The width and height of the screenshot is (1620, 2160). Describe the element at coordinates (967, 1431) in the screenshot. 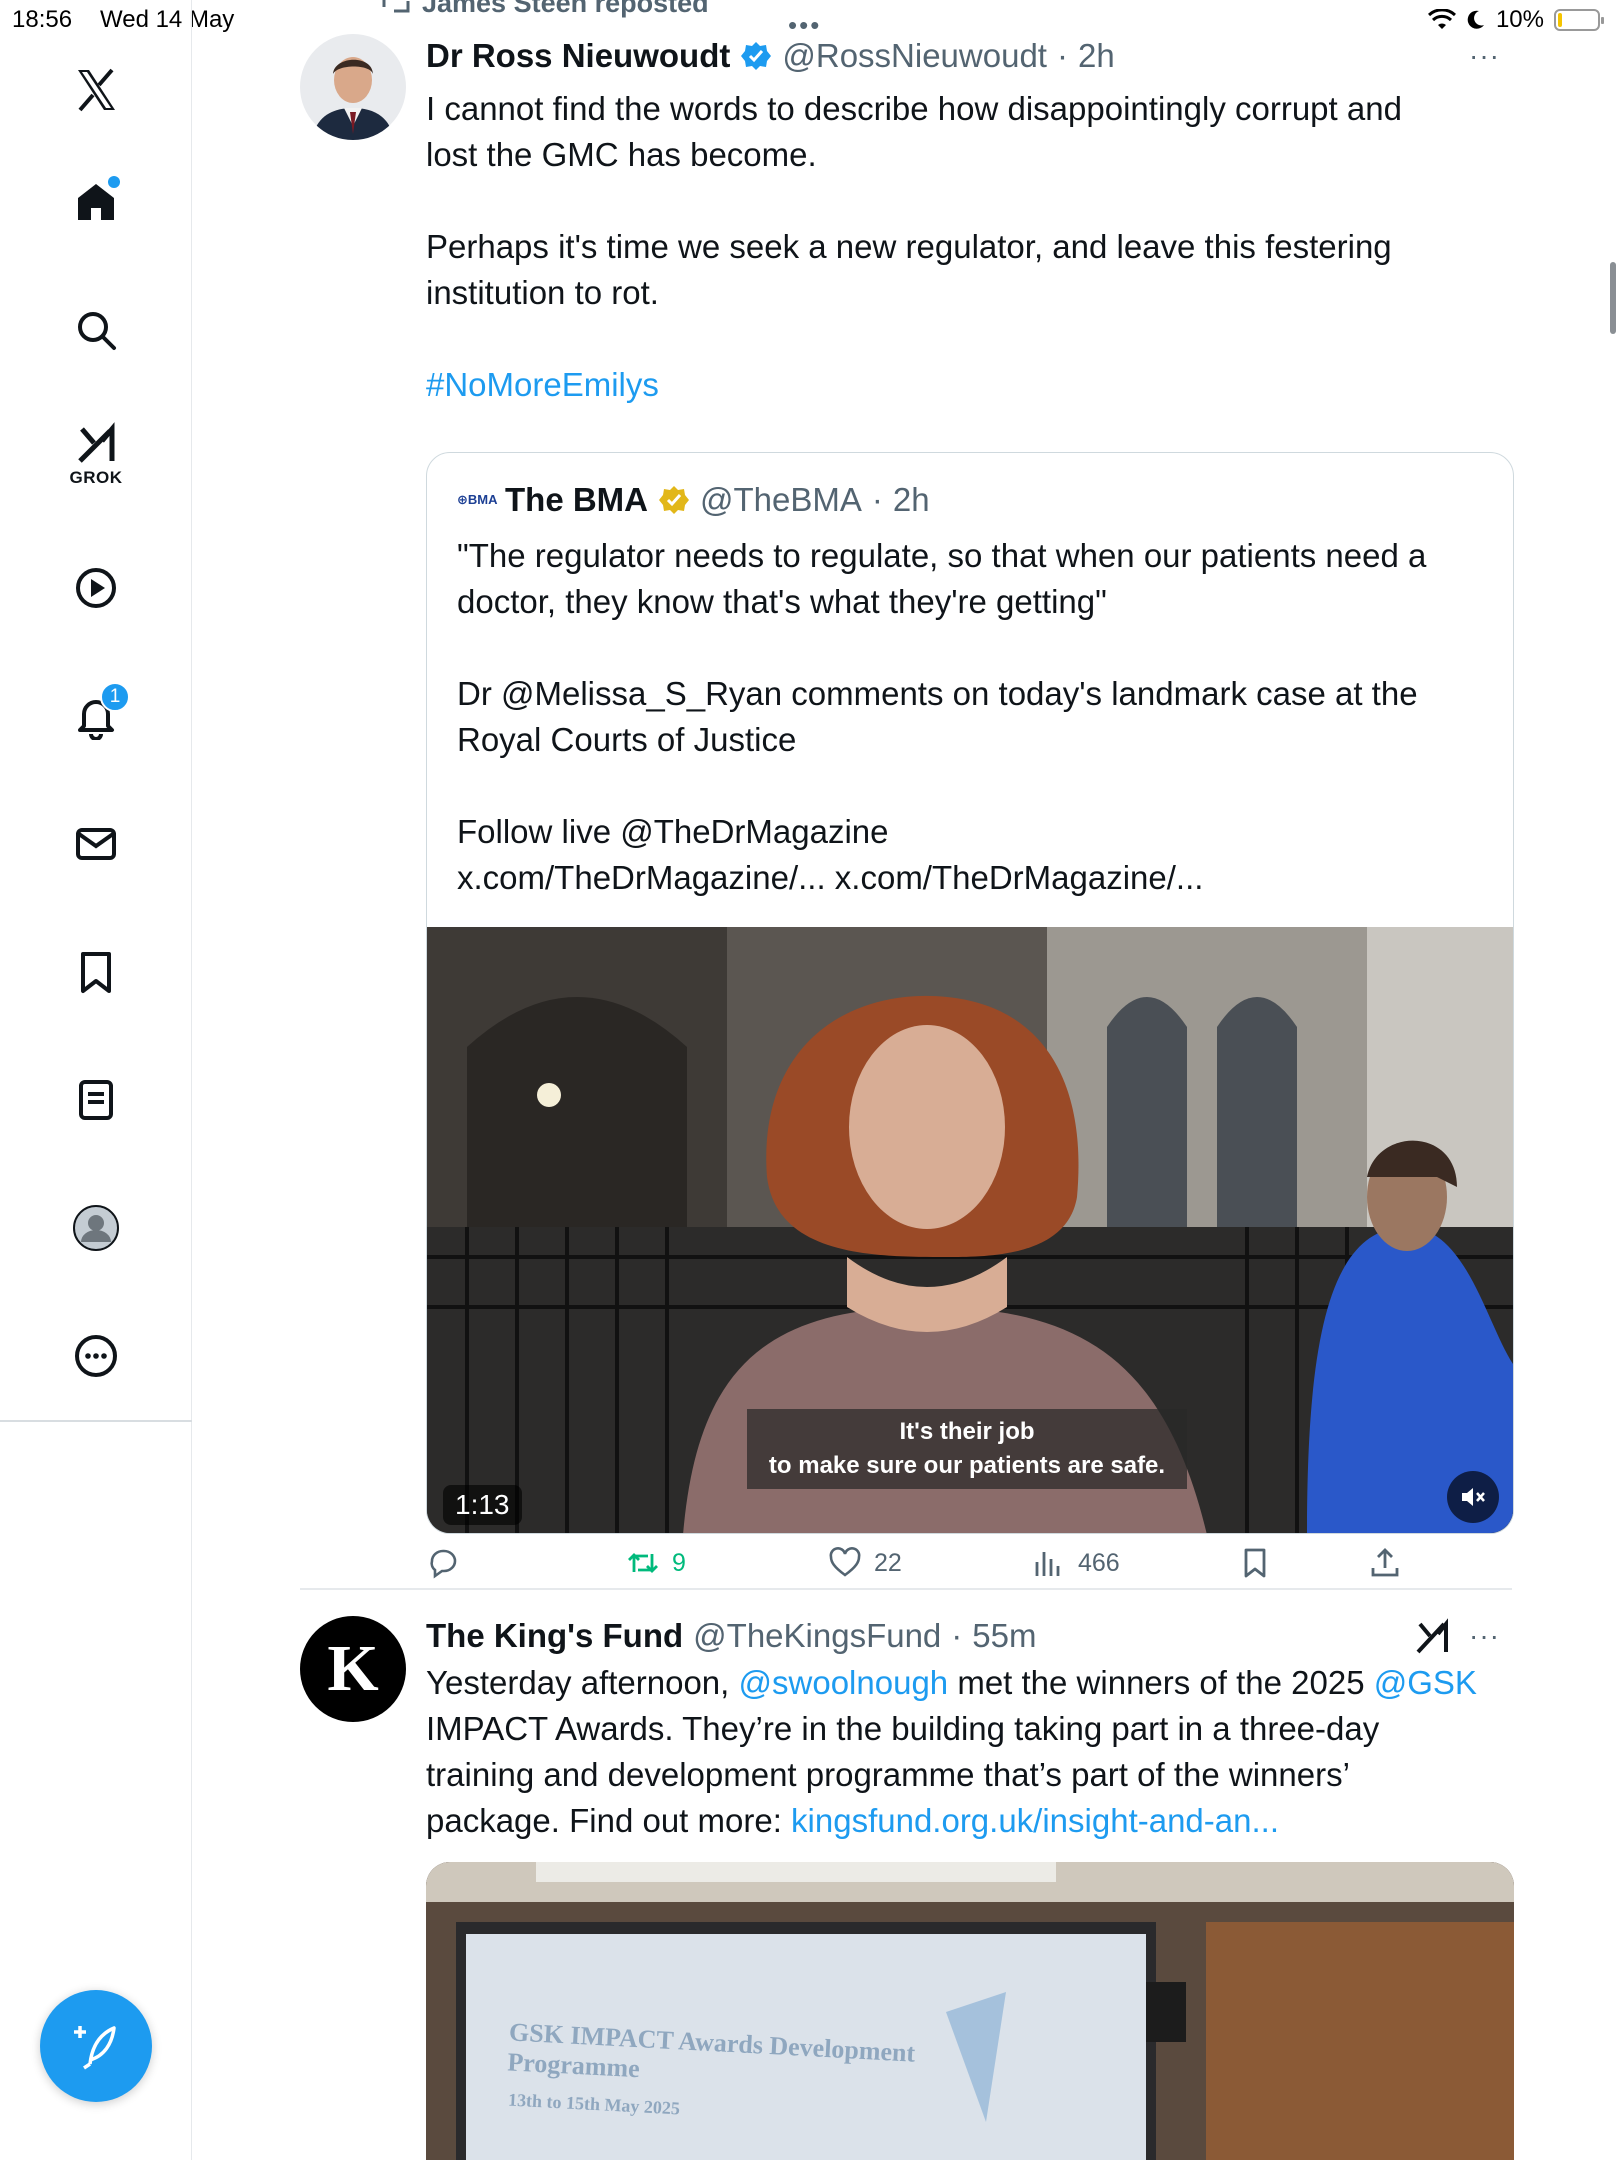

I see `subtitle-line: It's their job` at that location.